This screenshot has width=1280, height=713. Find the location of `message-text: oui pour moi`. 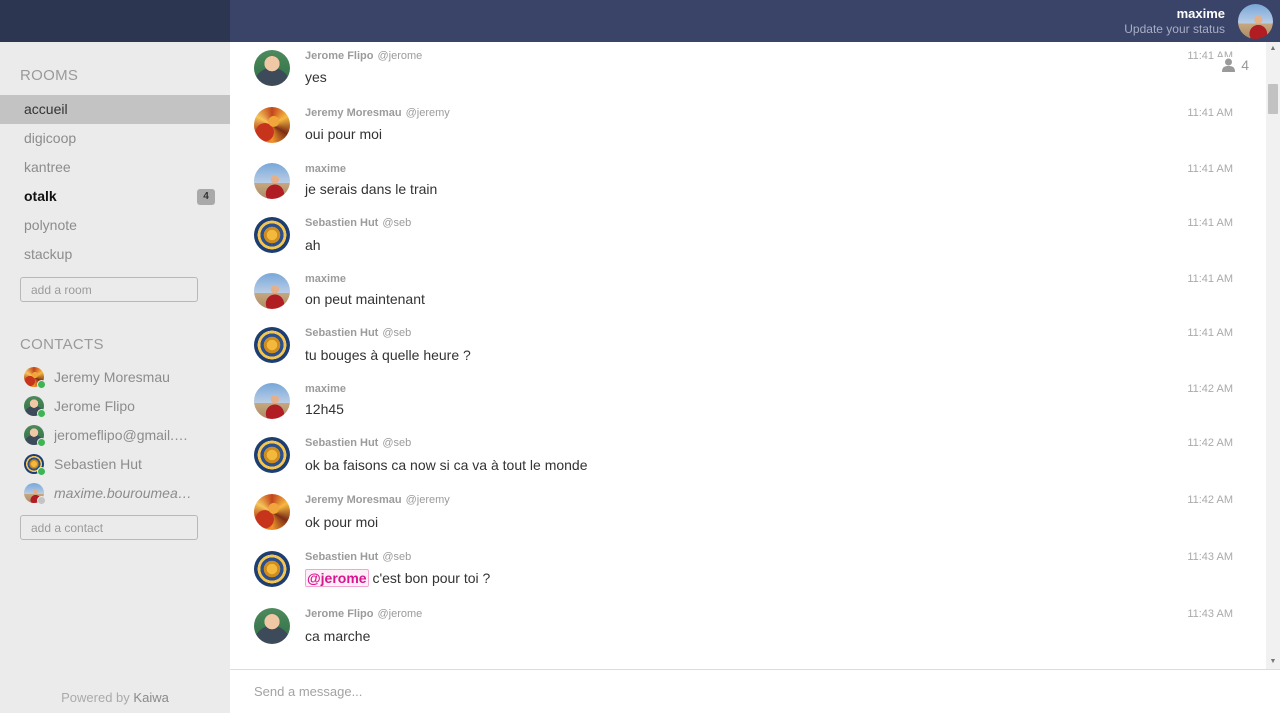

message-text: oui pour moi is located at coordinates (344, 134).